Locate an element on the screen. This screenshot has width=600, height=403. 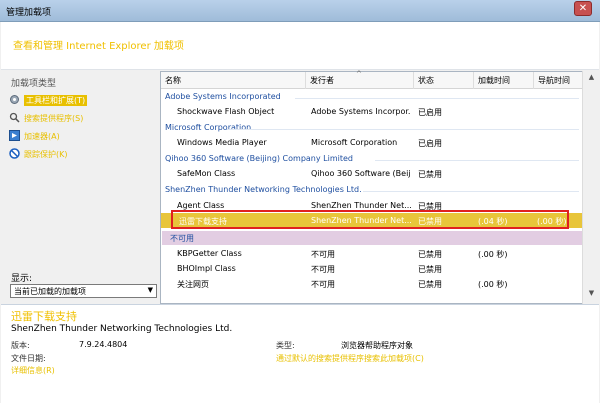
sidebar-item-toolbars-extensions: 工具栏和扩展(T) is located at coordinates (84, 101).